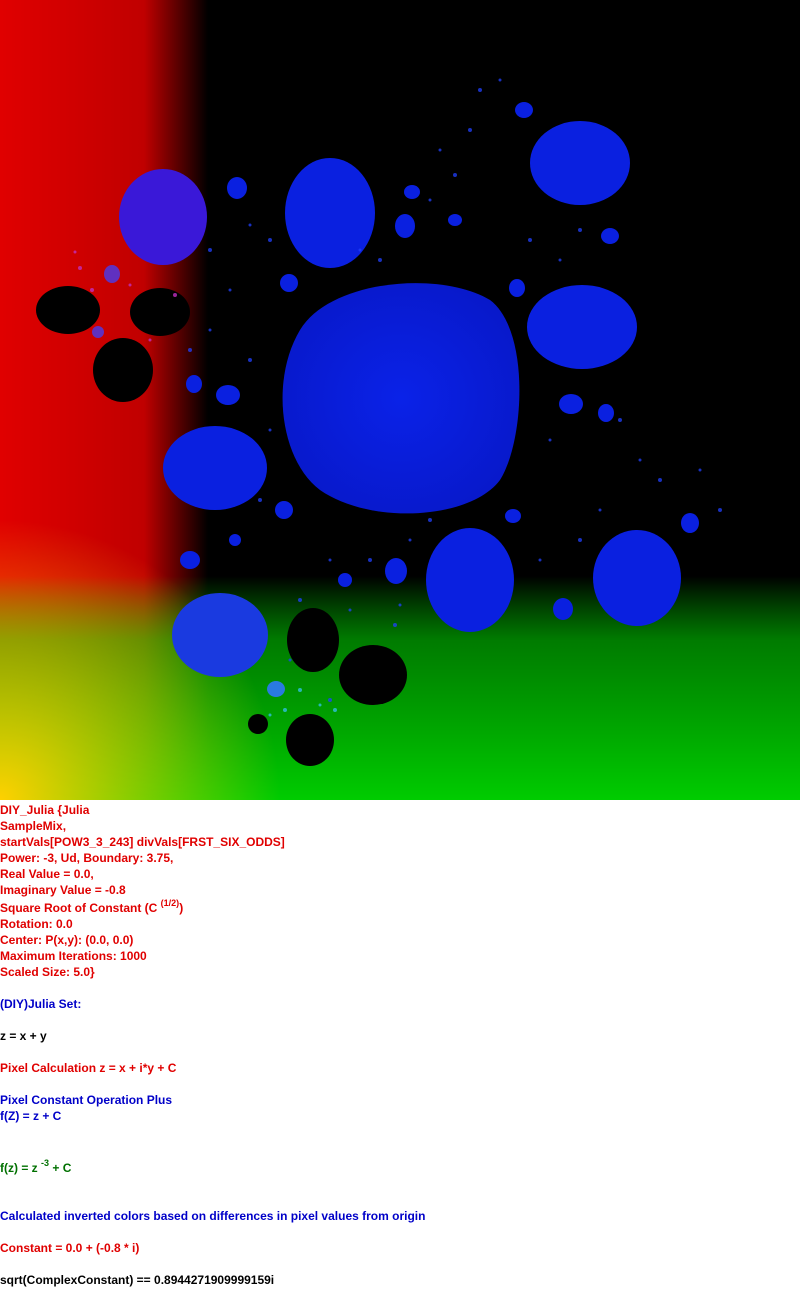  I want to click on sqrt-sup: (1/2), so click(170, 903).